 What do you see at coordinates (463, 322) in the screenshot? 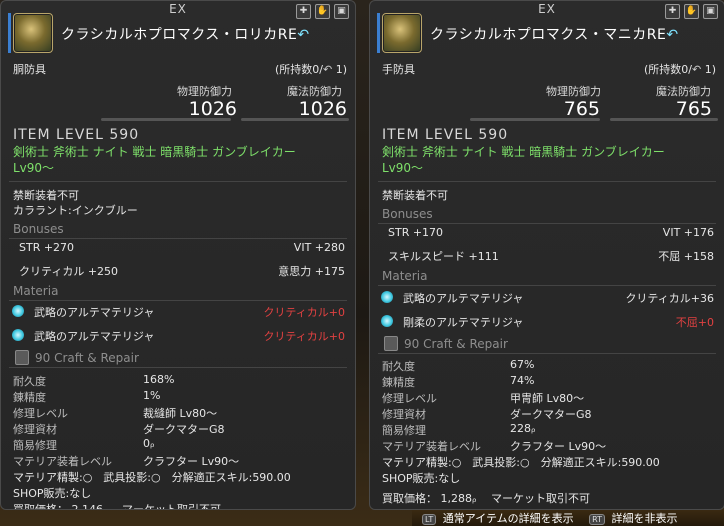
I see `materia-name: 剛柔のアルテマテリジャ` at bounding box center [463, 322].